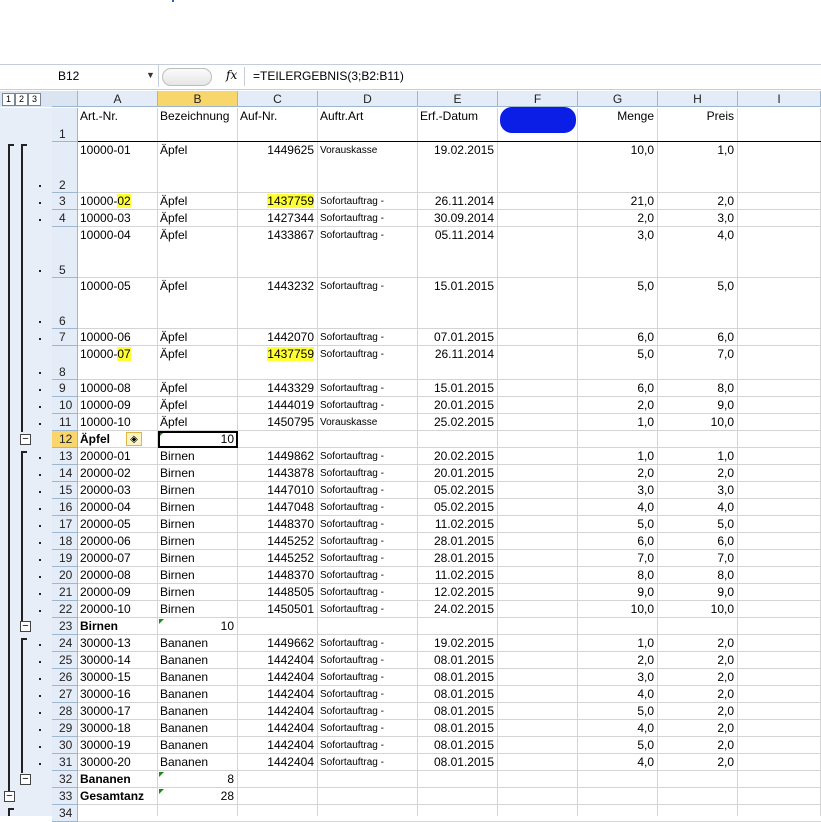 This screenshot has width=821, height=822. I want to click on cell-b: Bananen, so click(198, 762).